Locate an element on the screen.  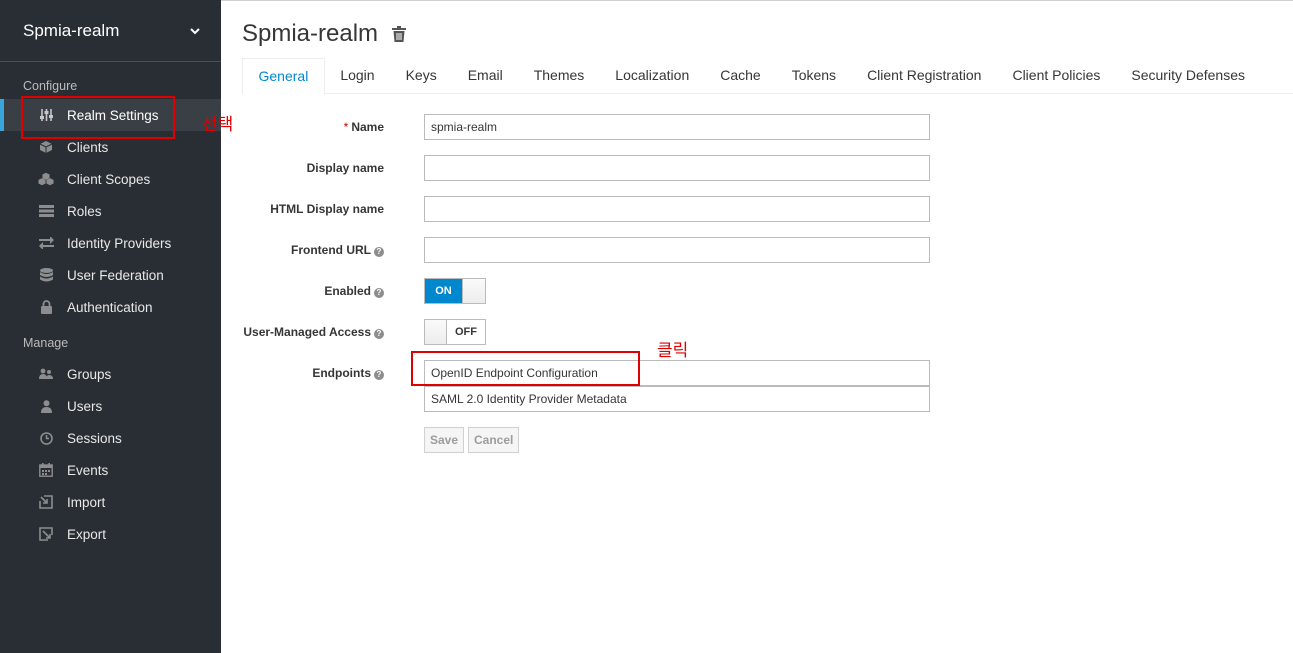
display-name-row: Display name is located at coordinates (757, 168).